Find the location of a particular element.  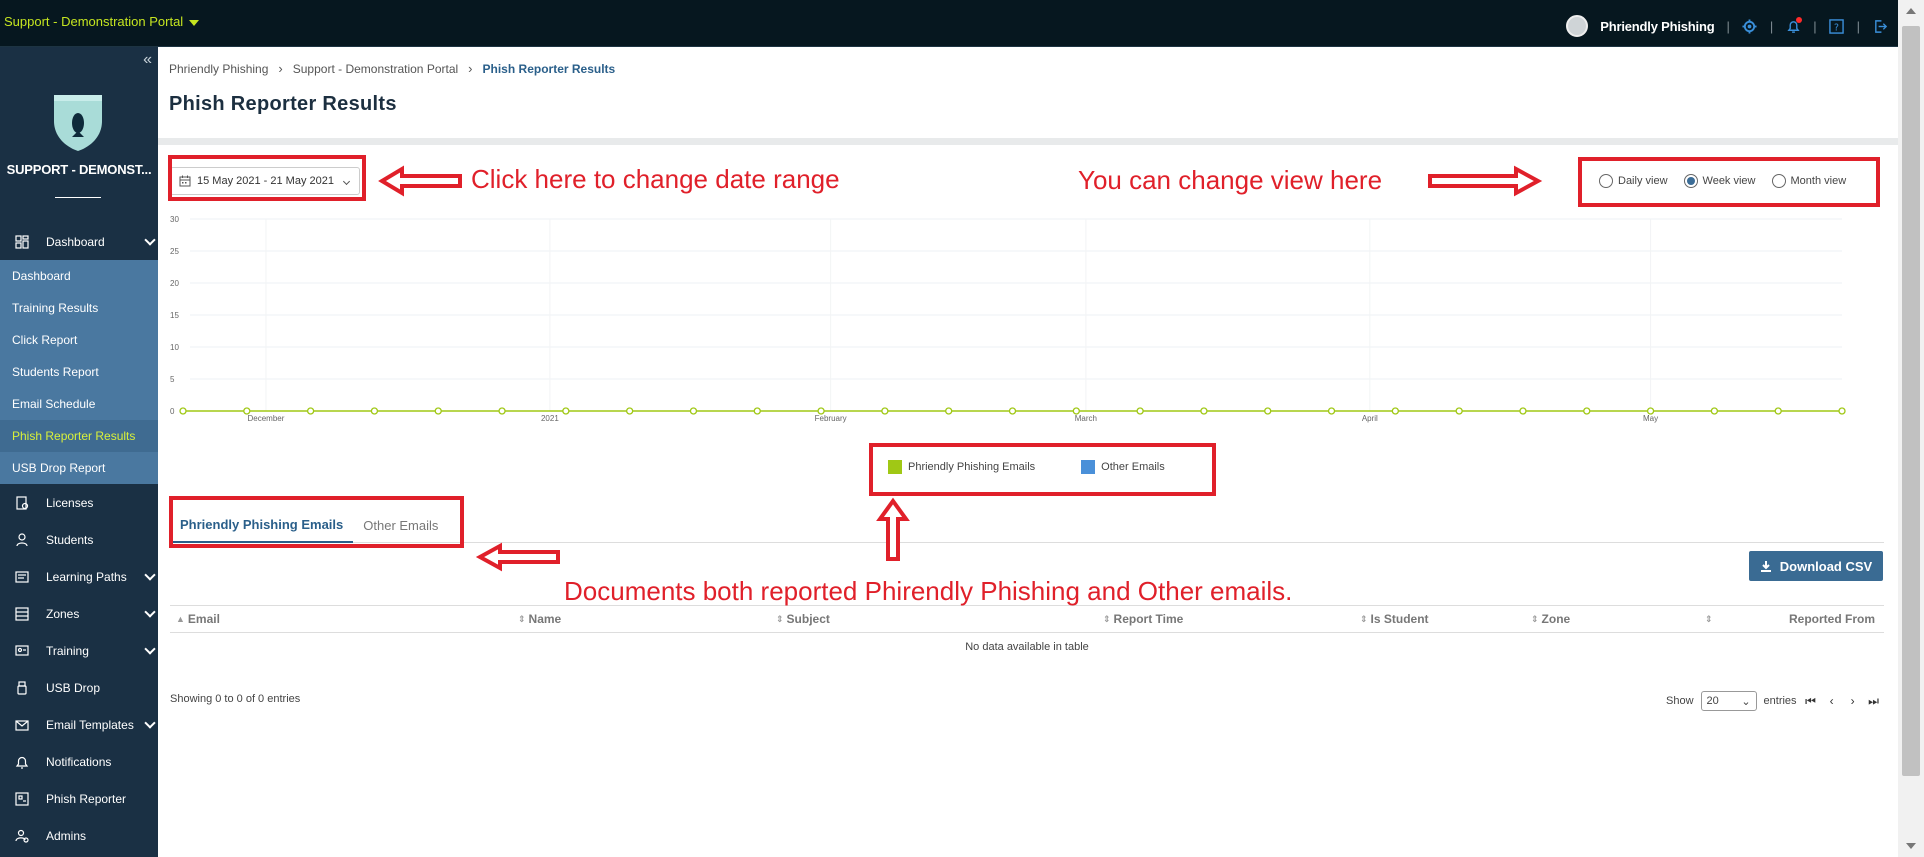

vertical-scrollbar is located at coordinates (1911, 428).